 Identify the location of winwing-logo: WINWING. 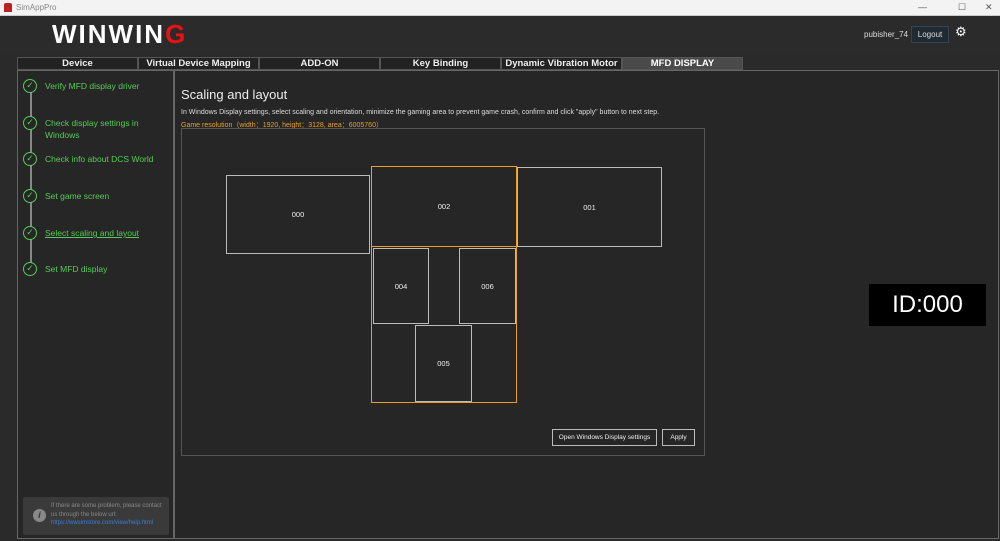
(120, 34).